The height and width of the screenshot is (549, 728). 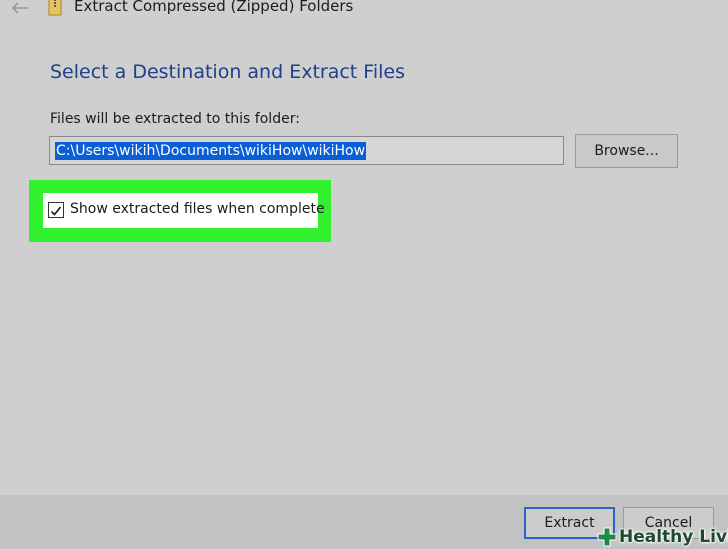 I want to click on watermark-text: Healthy Living, so click(x=673, y=537).